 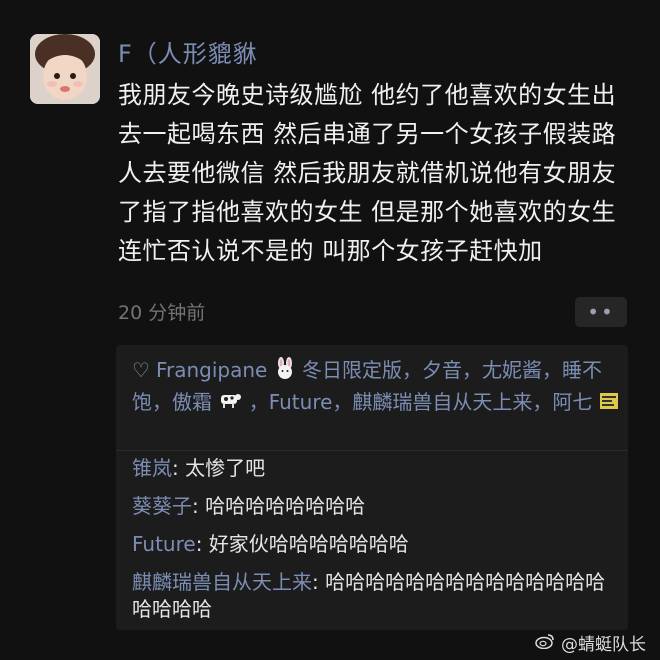 What do you see at coordinates (188, 51) in the screenshot?
I see `post-author-name: F（人形貔貅` at bounding box center [188, 51].